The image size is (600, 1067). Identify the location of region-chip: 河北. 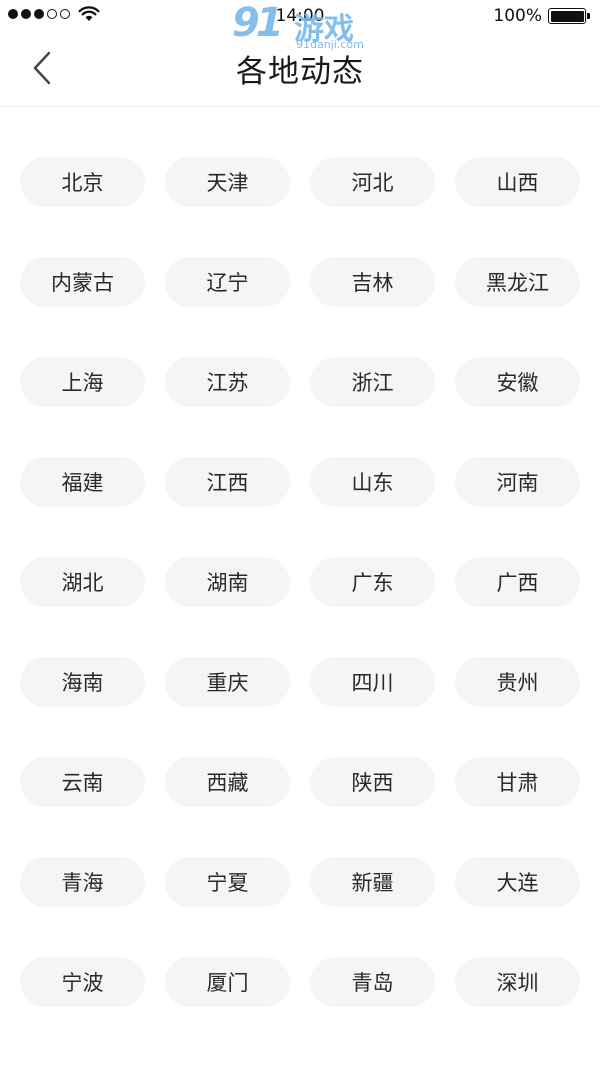
(372, 182).